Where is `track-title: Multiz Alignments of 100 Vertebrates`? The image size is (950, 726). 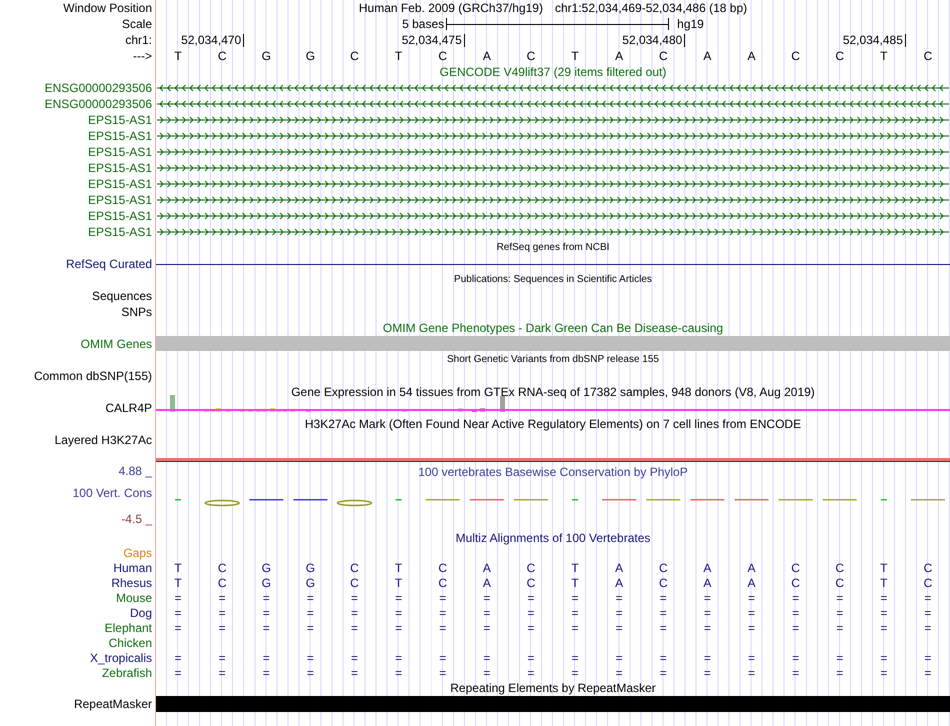
track-title: Multiz Alignments of 100 Vertebrates is located at coordinates (553, 538).